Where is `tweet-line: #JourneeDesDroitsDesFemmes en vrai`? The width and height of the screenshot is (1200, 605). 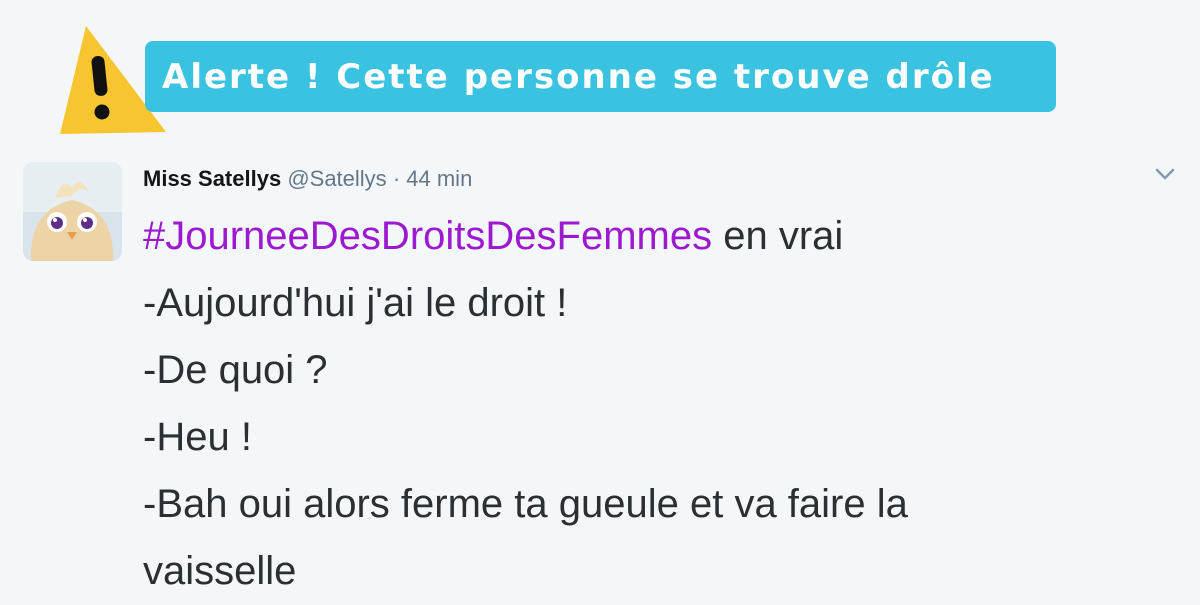
tweet-line: #JourneeDesDroitsDesFemmes en vrai is located at coordinates (658, 236).